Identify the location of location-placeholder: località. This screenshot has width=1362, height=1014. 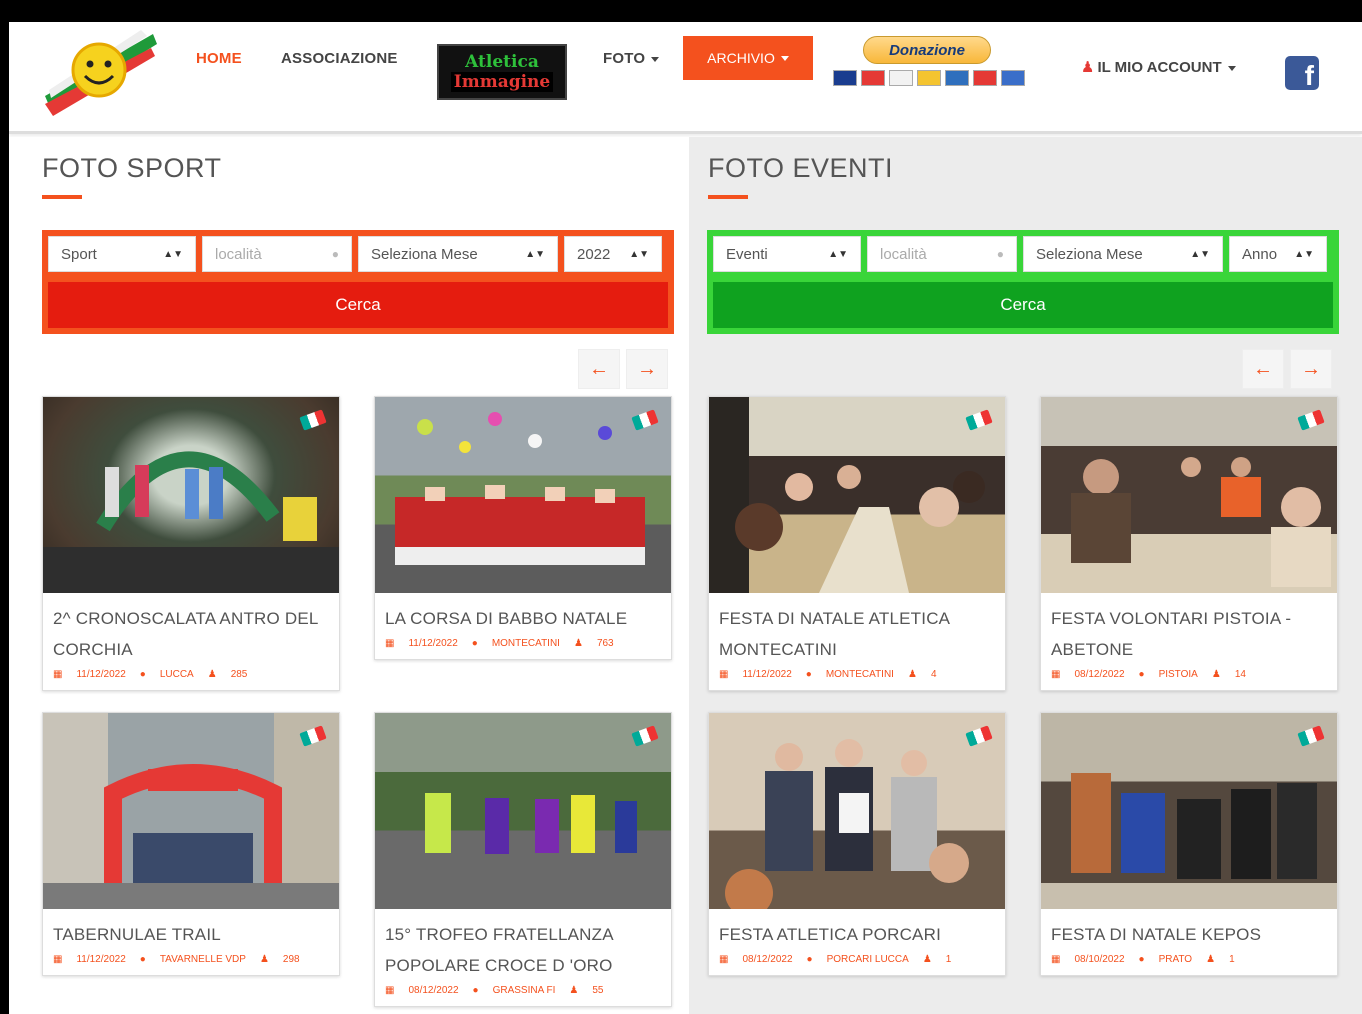
(903, 254).